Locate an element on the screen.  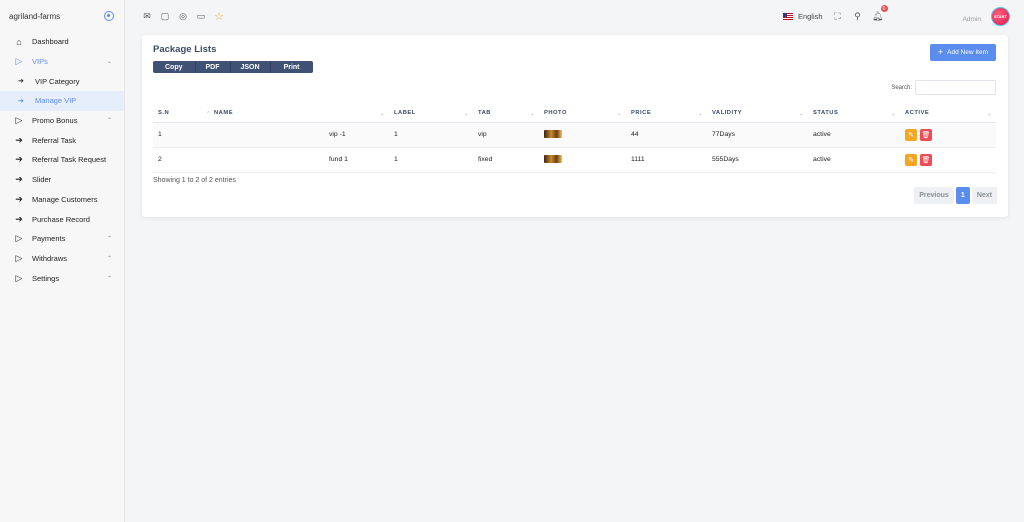
column-header-name: NAME ⌄ is located at coordinates (299, 114).